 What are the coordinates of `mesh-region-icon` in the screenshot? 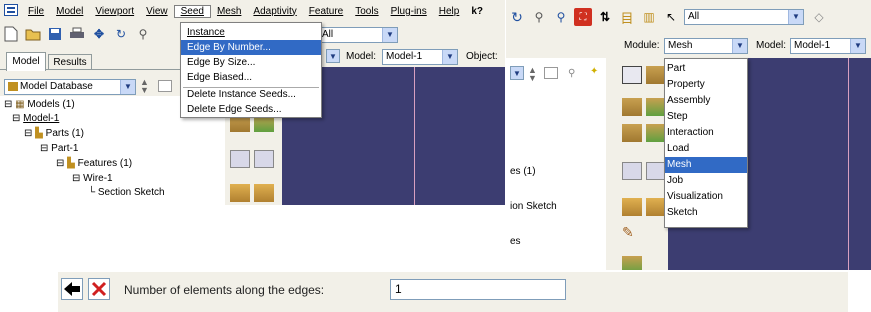 It's located at (656, 107).